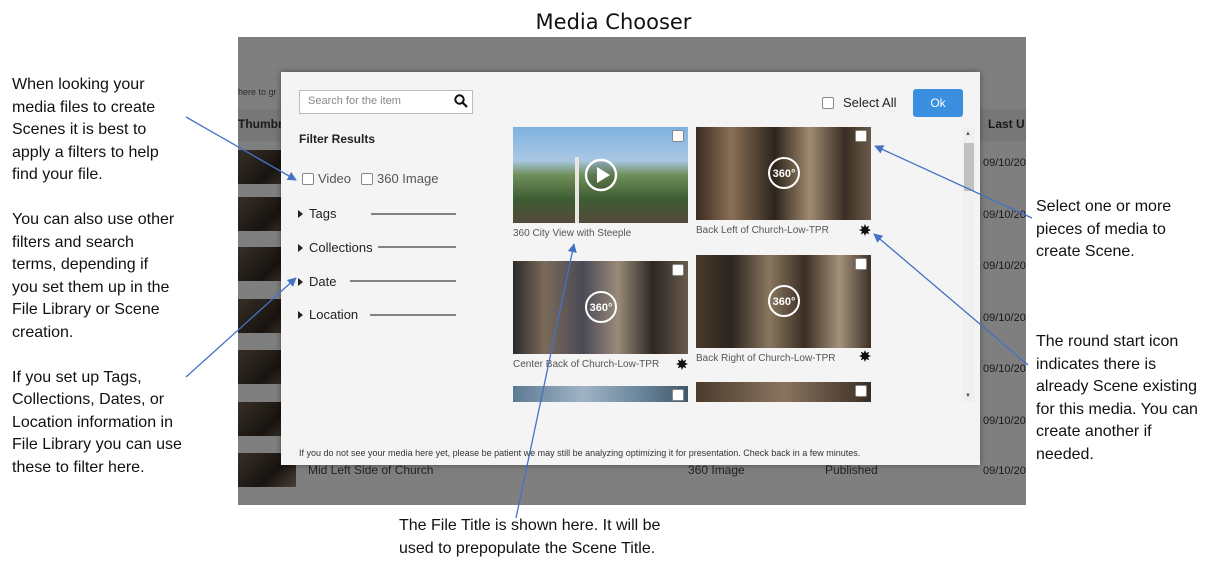 This screenshot has height=573, width=1227. What do you see at coordinates (1065, 454) in the screenshot?
I see `annotation-line: needed.` at bounding box center [1065, 454].